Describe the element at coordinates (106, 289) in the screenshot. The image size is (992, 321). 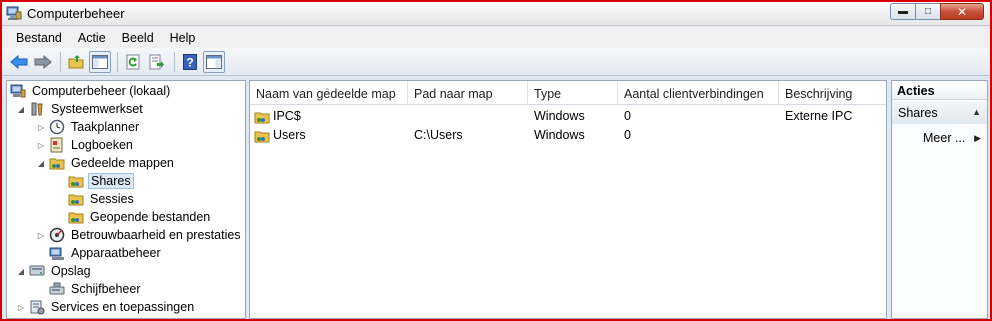
I see `tree-node-label: Schijfbeheer` at that location.